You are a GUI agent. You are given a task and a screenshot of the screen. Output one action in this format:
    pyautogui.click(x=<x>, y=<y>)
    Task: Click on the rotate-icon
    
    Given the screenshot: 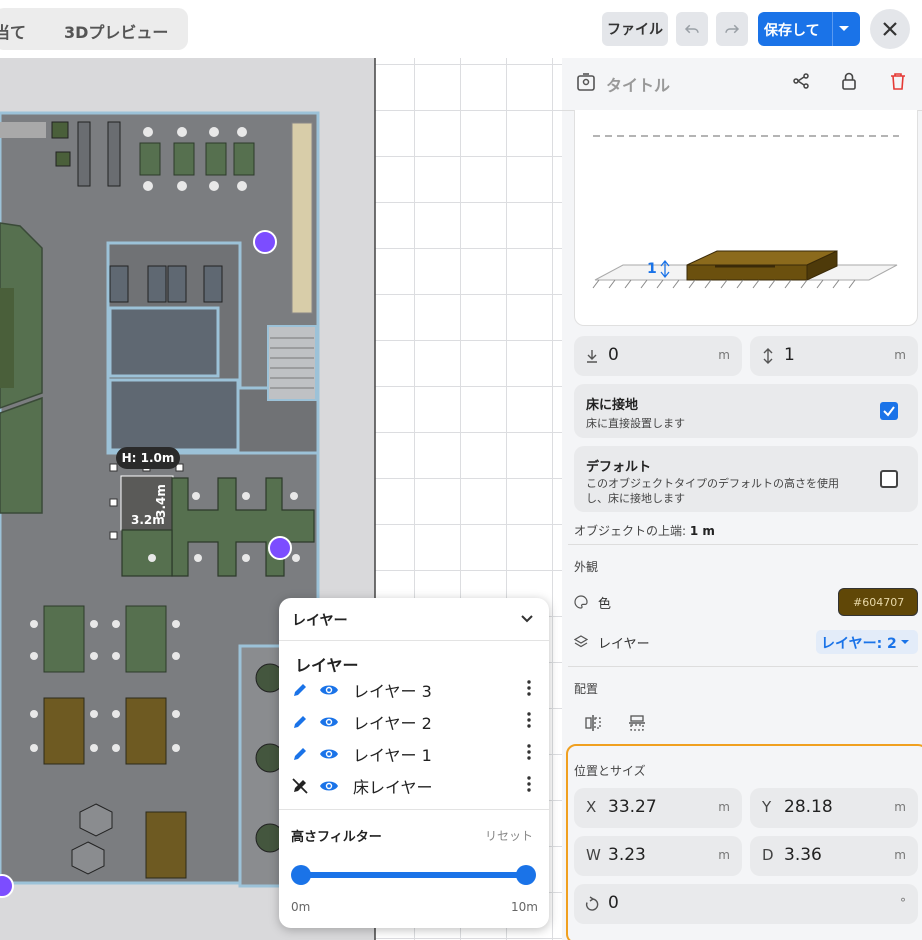 What is the action you would take?
    pyautogui.click(x=592, y=903)
    